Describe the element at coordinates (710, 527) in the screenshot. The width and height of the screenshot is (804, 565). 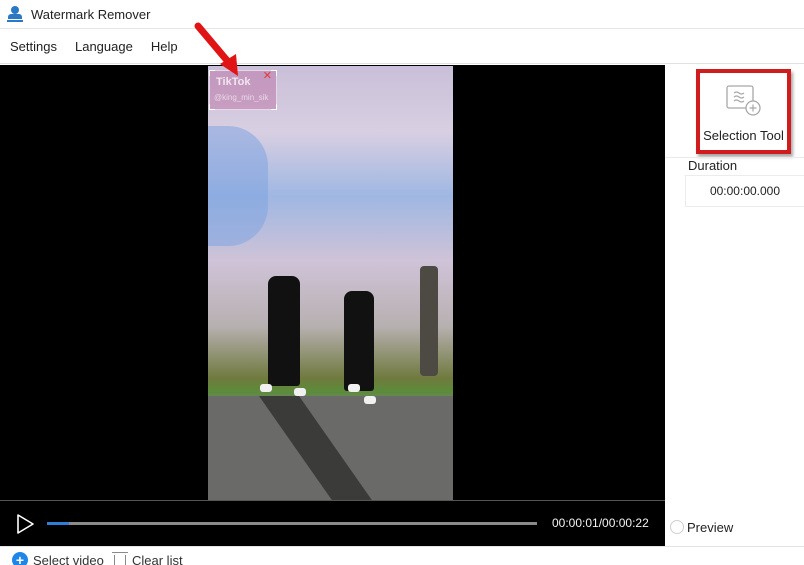
I see `preview-label: Preview` at that location.